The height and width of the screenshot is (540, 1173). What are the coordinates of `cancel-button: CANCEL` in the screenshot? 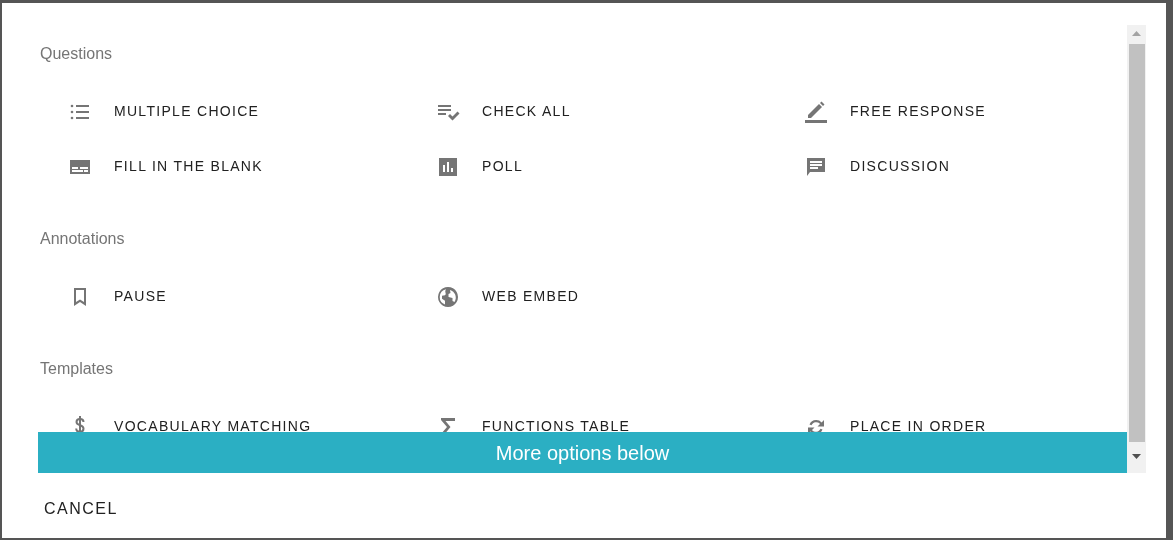 It's located at (81, 509).